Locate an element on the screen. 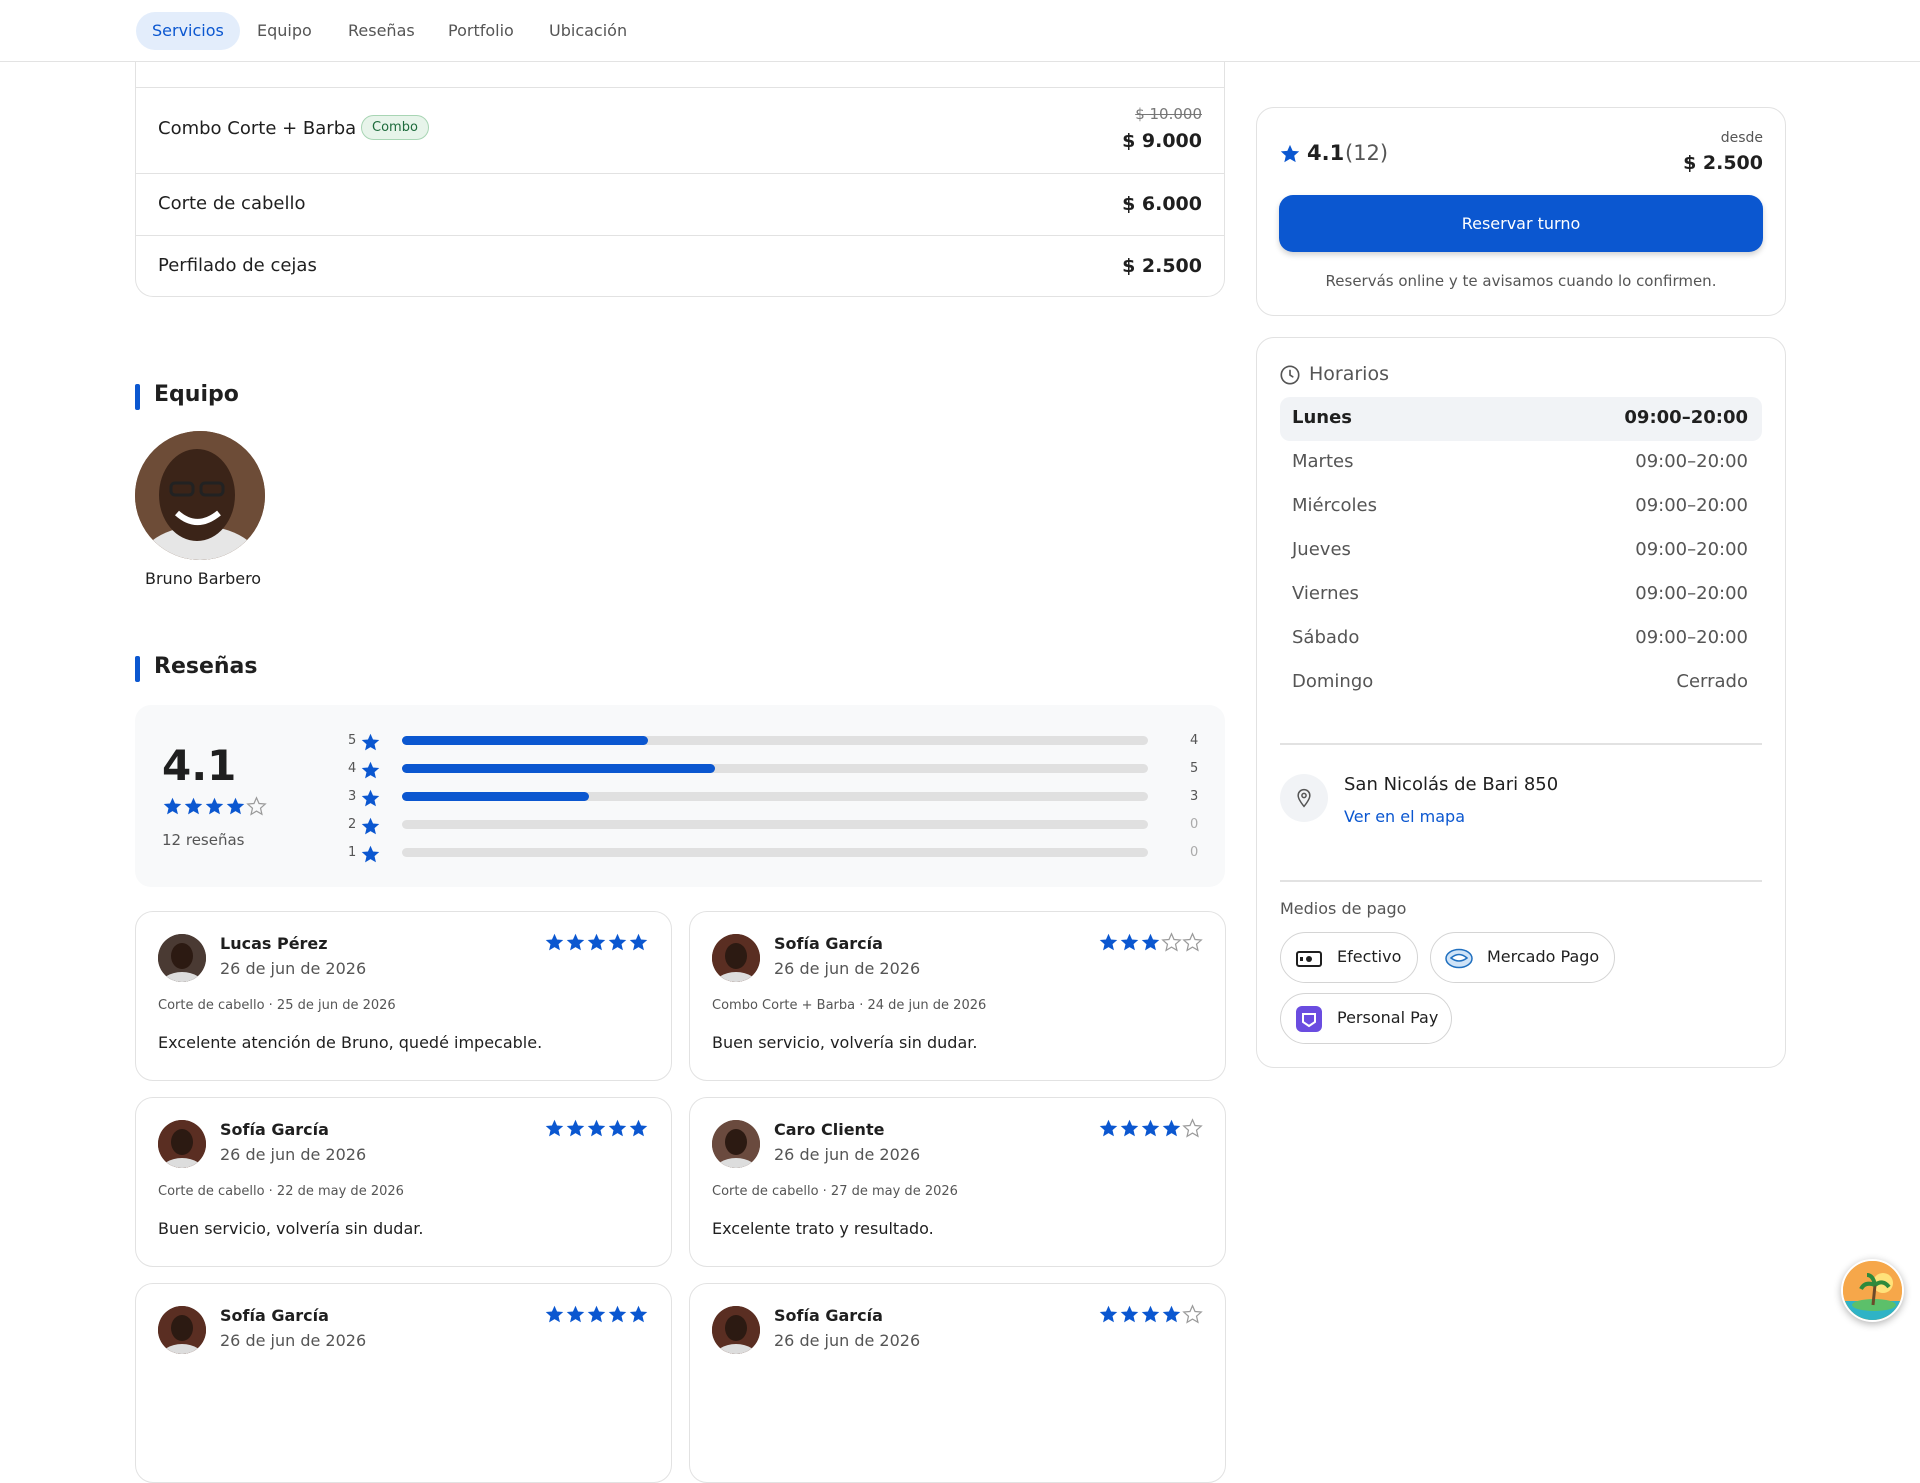  rating-level: 3 is located at coordinates (352, 796).